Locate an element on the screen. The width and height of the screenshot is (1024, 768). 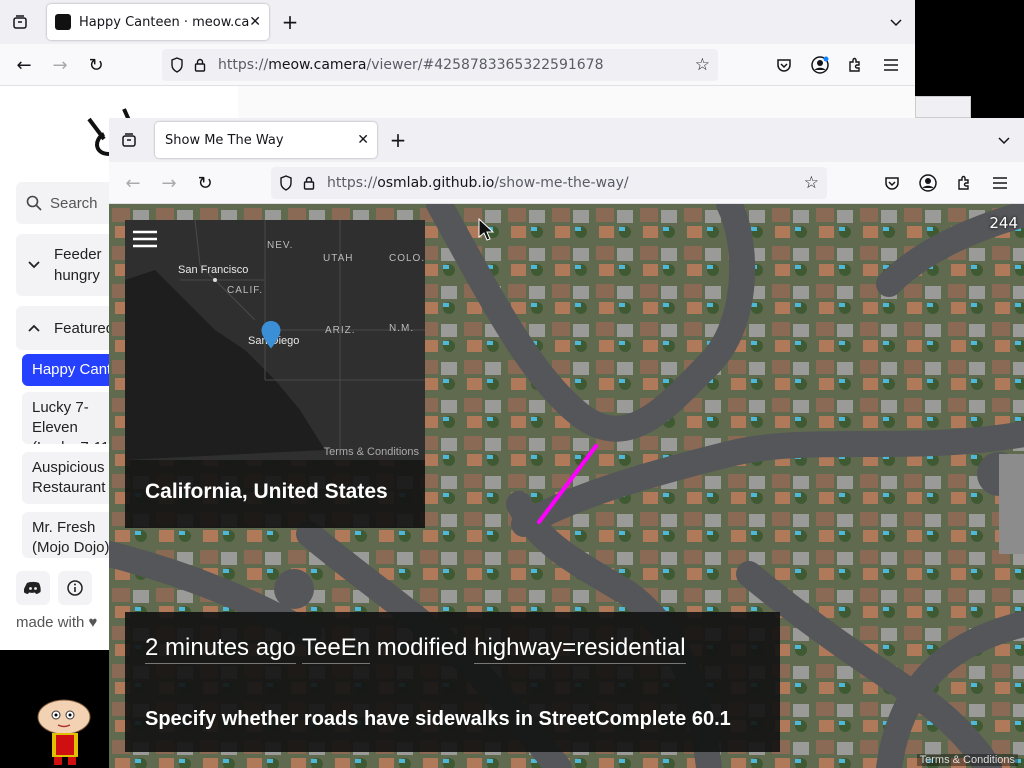
made-with-text: made with ♥ is located at coordinates (57, 622).